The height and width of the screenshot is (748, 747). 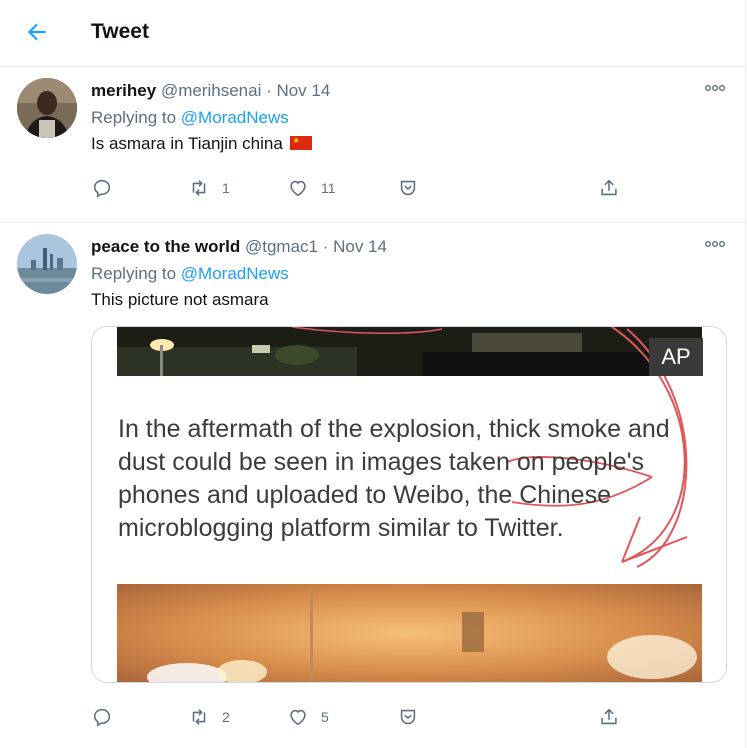 What do you see at coordinates (120, 31) in the screenshot?
I see `page-title: Tweet` at bounding box center [120, 31].